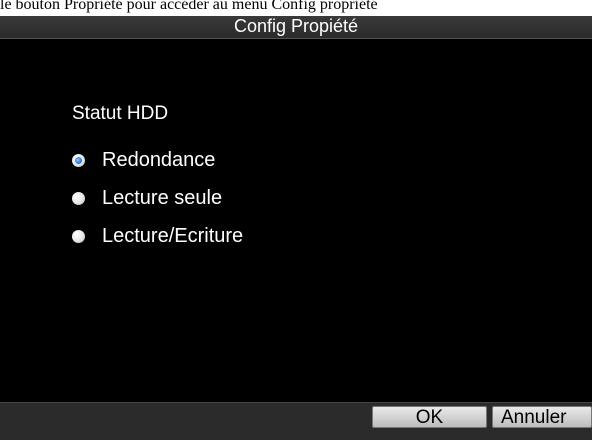  I want to click on radio-option-lecture-ecriture: Lecture/Ecriture, so click(157, 236).